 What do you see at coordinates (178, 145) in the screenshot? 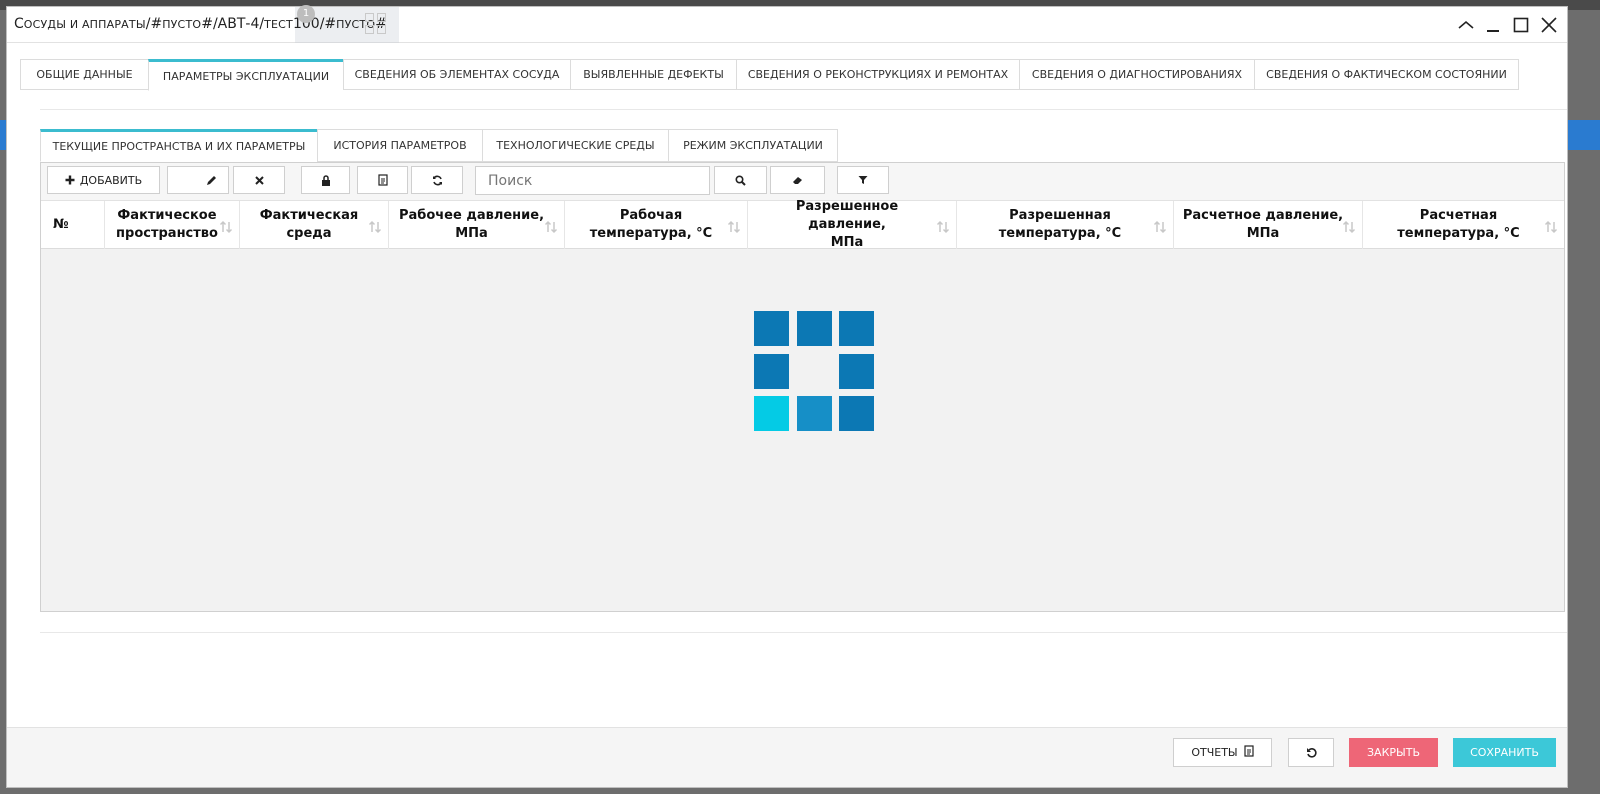
I see `tab-current-spaces: Текущие пространства и их параметры` at bounding box center [178, 145].